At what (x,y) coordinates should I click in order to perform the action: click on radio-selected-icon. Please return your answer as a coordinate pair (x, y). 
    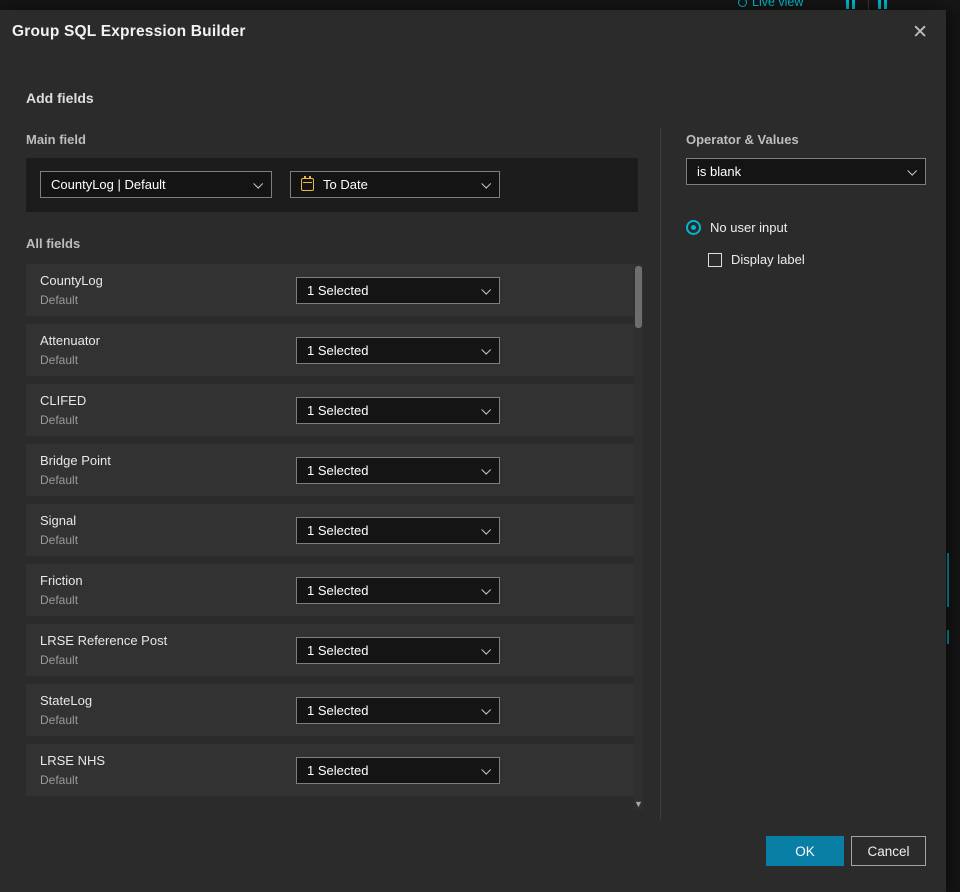
    Looking at the image, I should click on (693, 227).